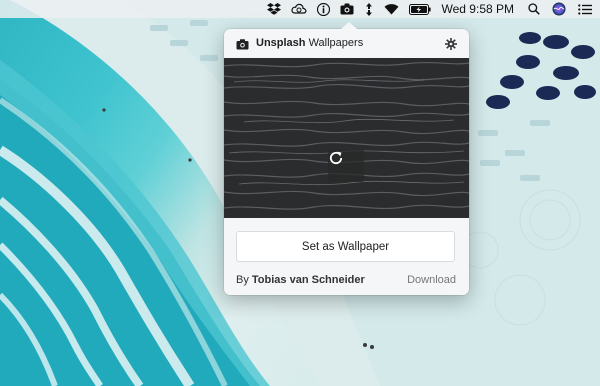 This screenshot has height=386, width=600. I want to click on brand-name: Unsplash, so click(281, 43).